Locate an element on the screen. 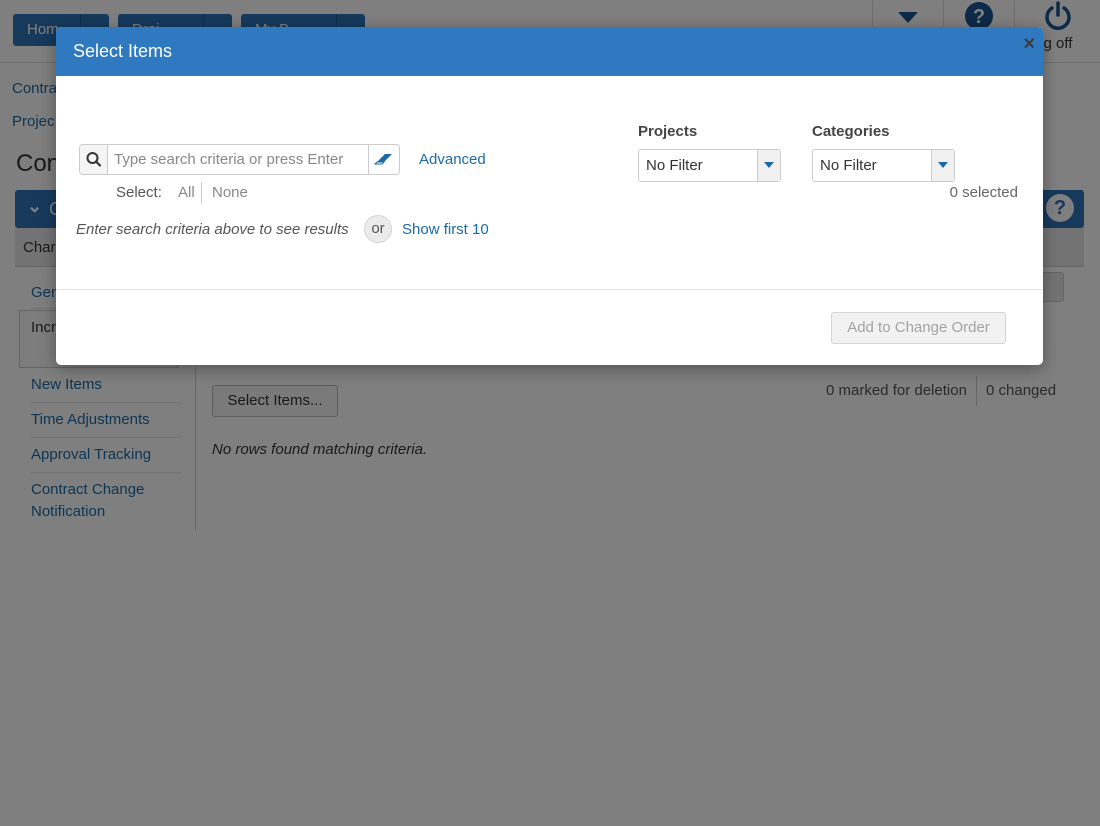 The width and height of the screenshot is (1100, 826). select-none-link: None is located at coordinates (230, 192).